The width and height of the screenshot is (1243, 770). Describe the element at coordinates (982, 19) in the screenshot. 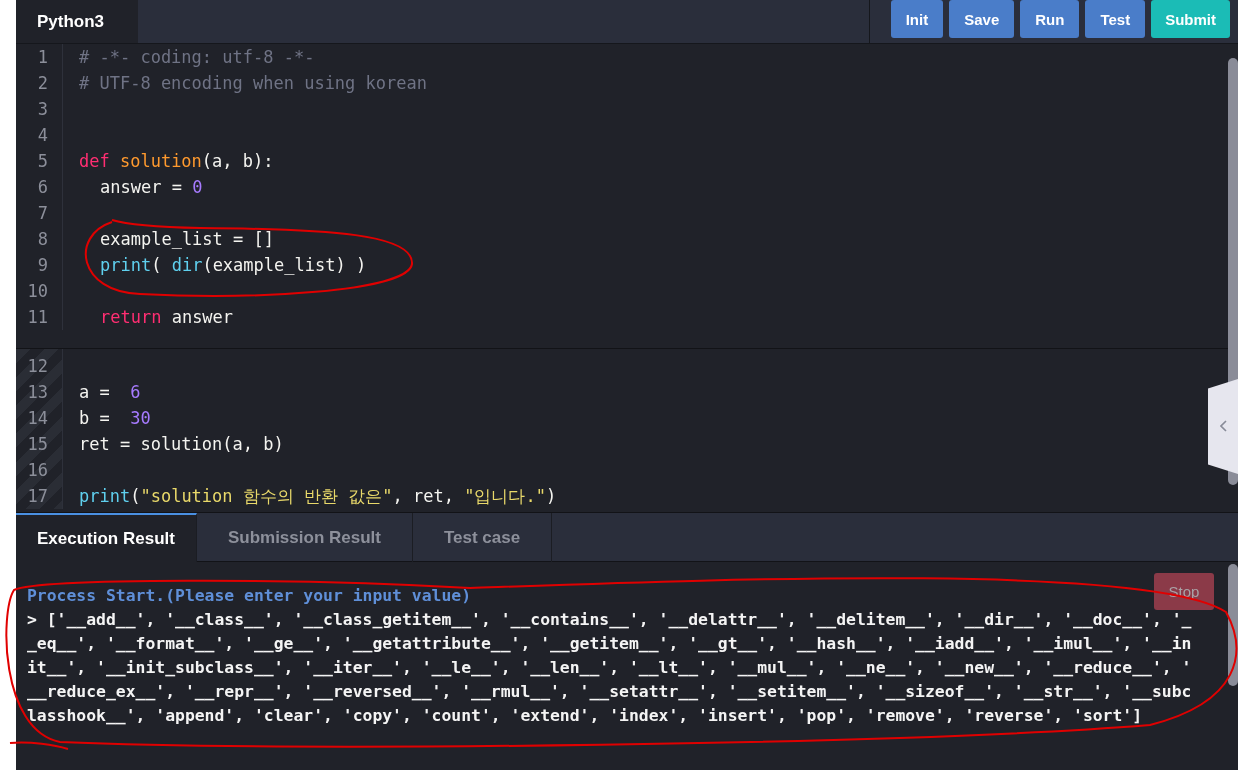

I see `toolbar-button: Save` at that location.